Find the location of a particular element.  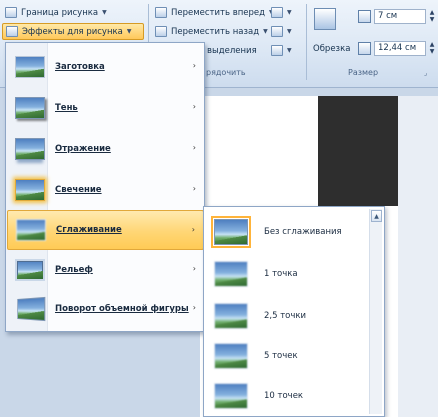

menu-item-soft-edges: Сглаживание › is located at coordinates (105, 230).